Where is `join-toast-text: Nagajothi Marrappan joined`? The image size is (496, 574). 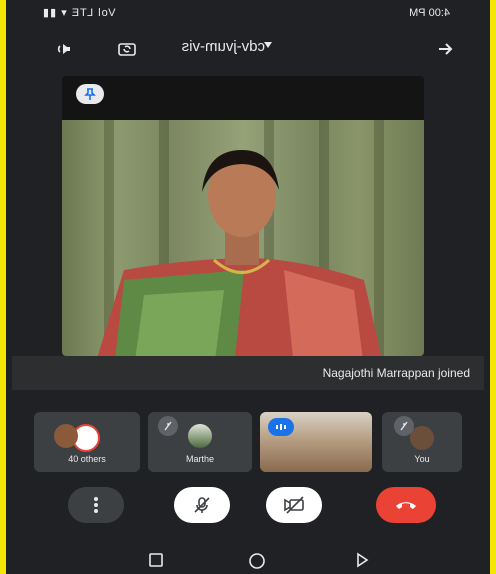 join-toast-text: Nagajothi Marrappan joined is located at coordinates (396, 373).